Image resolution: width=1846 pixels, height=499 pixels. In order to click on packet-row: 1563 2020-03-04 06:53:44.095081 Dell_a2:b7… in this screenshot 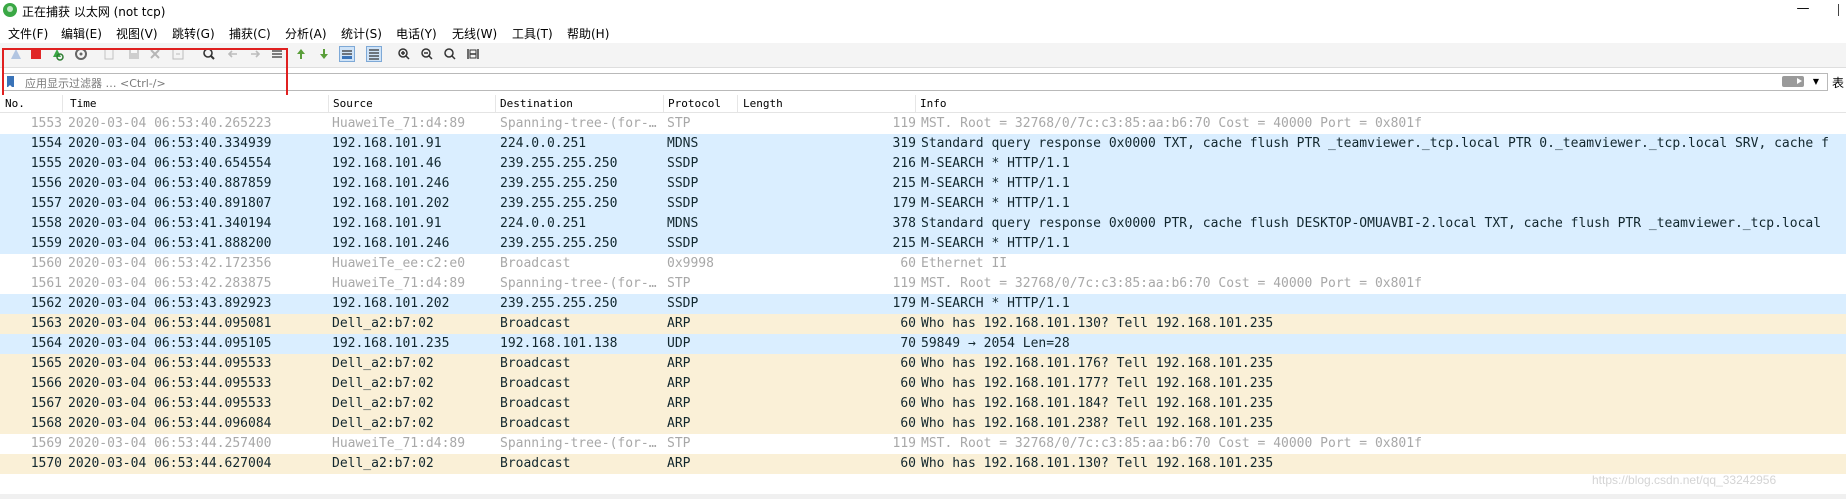, I will do `click(923, 324)`.